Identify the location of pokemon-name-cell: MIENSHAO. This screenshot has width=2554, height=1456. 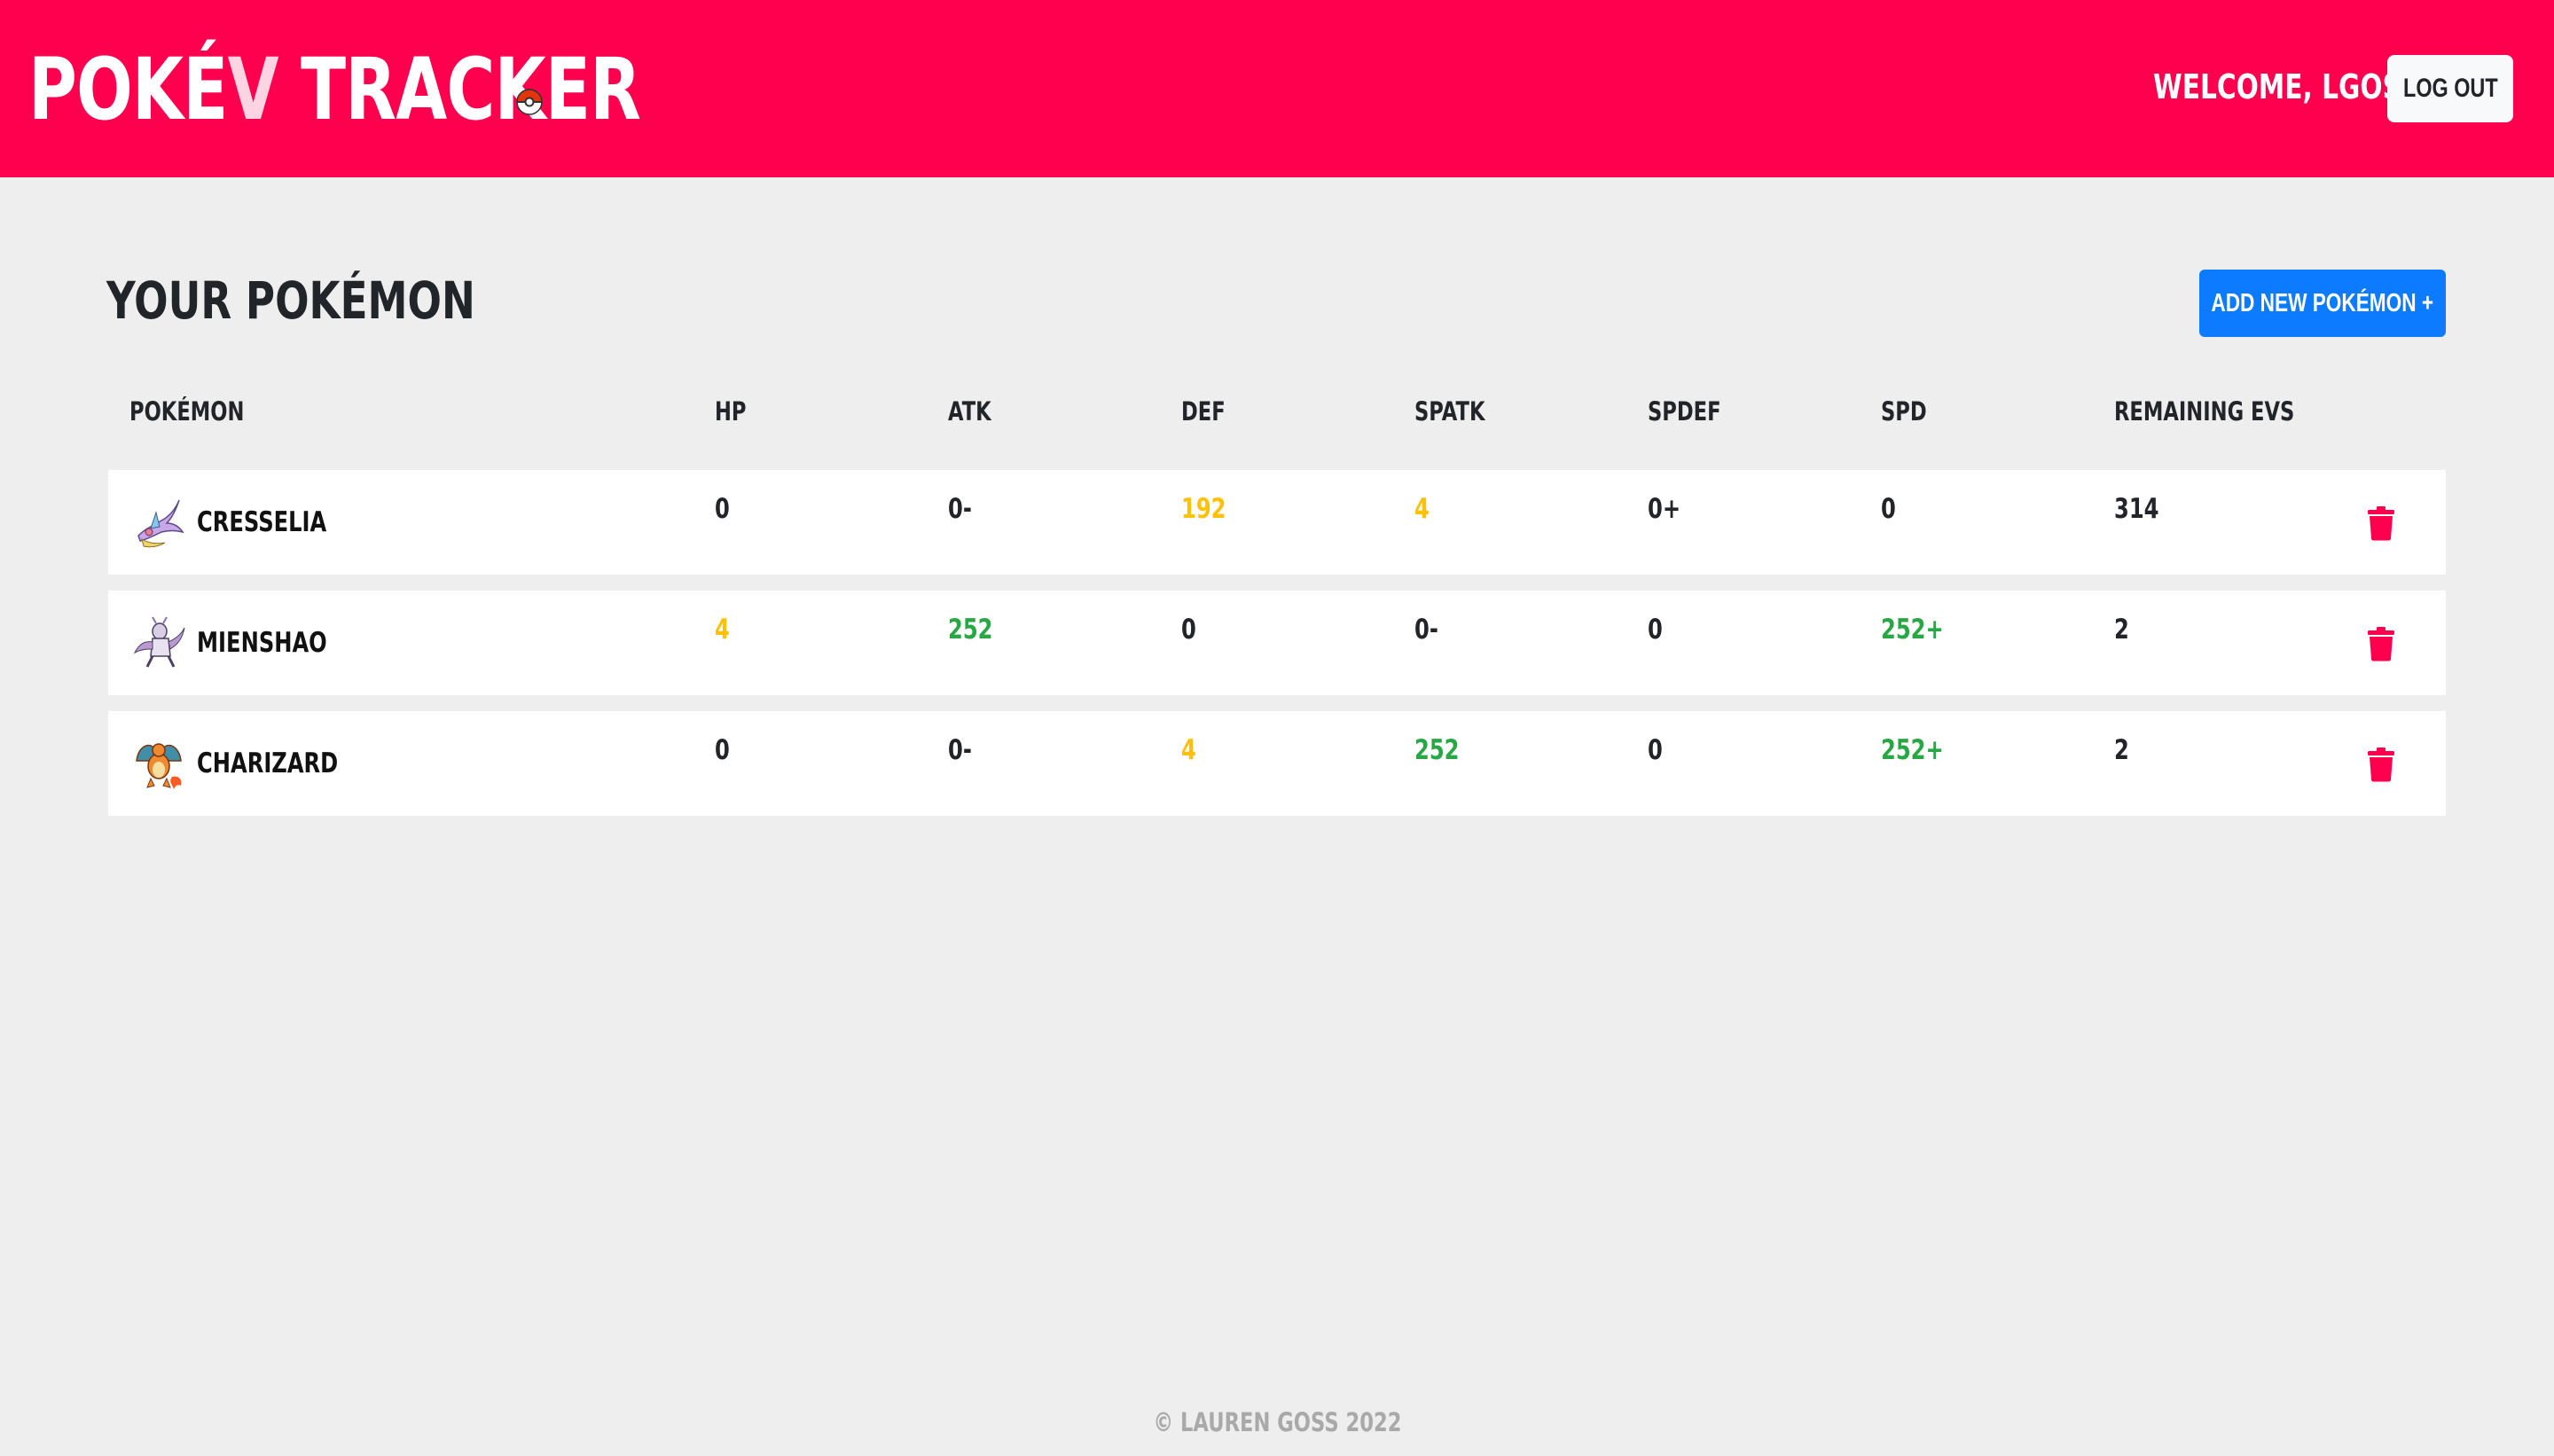
(246, 642).